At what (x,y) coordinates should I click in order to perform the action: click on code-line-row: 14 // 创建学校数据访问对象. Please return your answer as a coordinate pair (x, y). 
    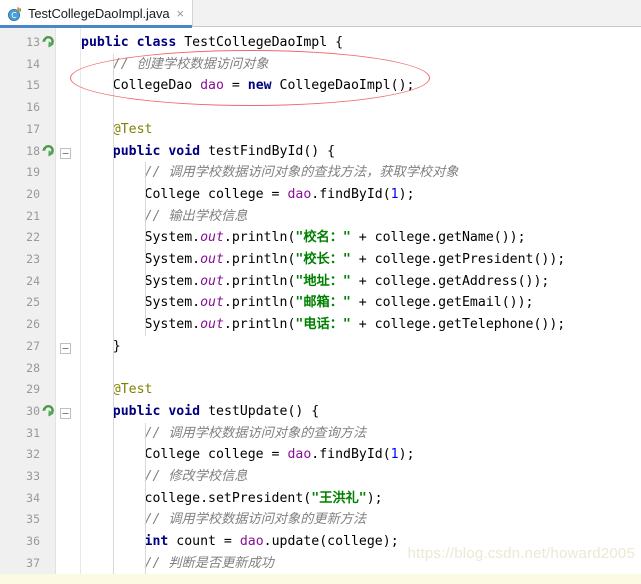
    Looking at the image, I should click on (320, 65).